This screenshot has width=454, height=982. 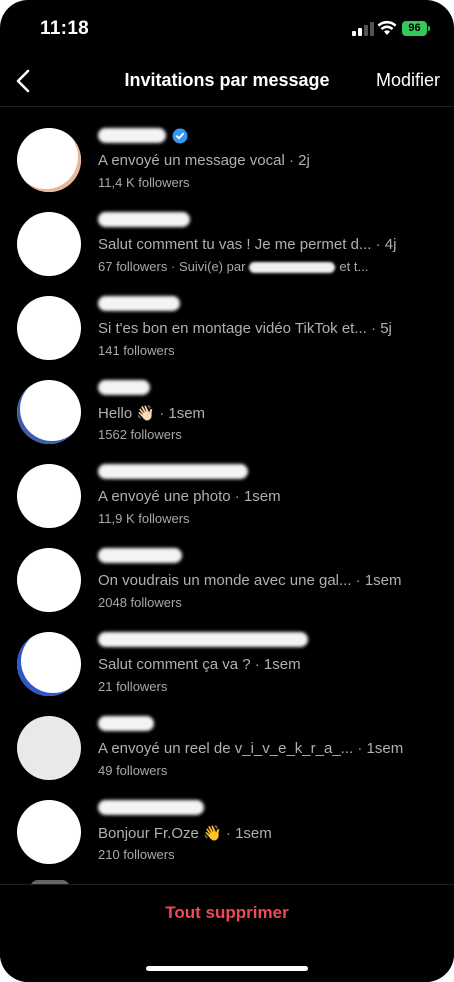 I want to click on follower-count: 2048 followers, so click(x=140, y=602).